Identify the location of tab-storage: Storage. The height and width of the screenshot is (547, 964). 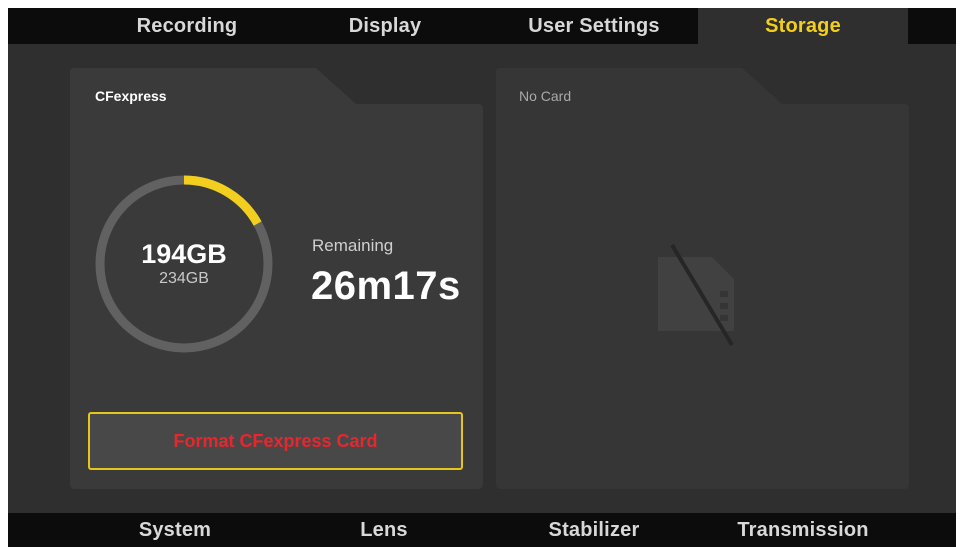
(803, 26).